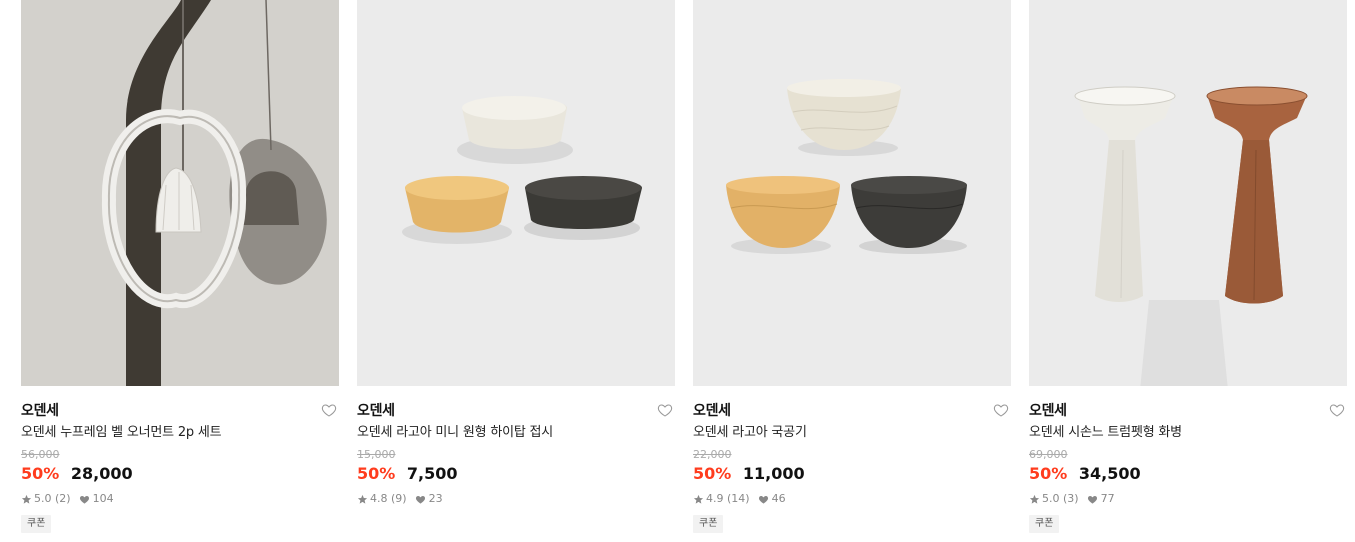 Image resolution: width=1355 pixels, height=542 pixels. Describe the element at coordinates (379, 498) in the screenshot. I see `rating-value: 4.8` at that location.